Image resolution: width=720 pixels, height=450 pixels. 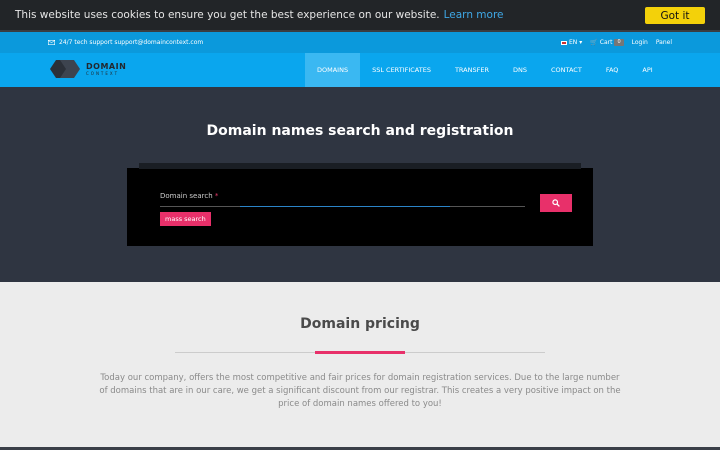 I want to click on envelope-icon, so click(x=51, y=42).